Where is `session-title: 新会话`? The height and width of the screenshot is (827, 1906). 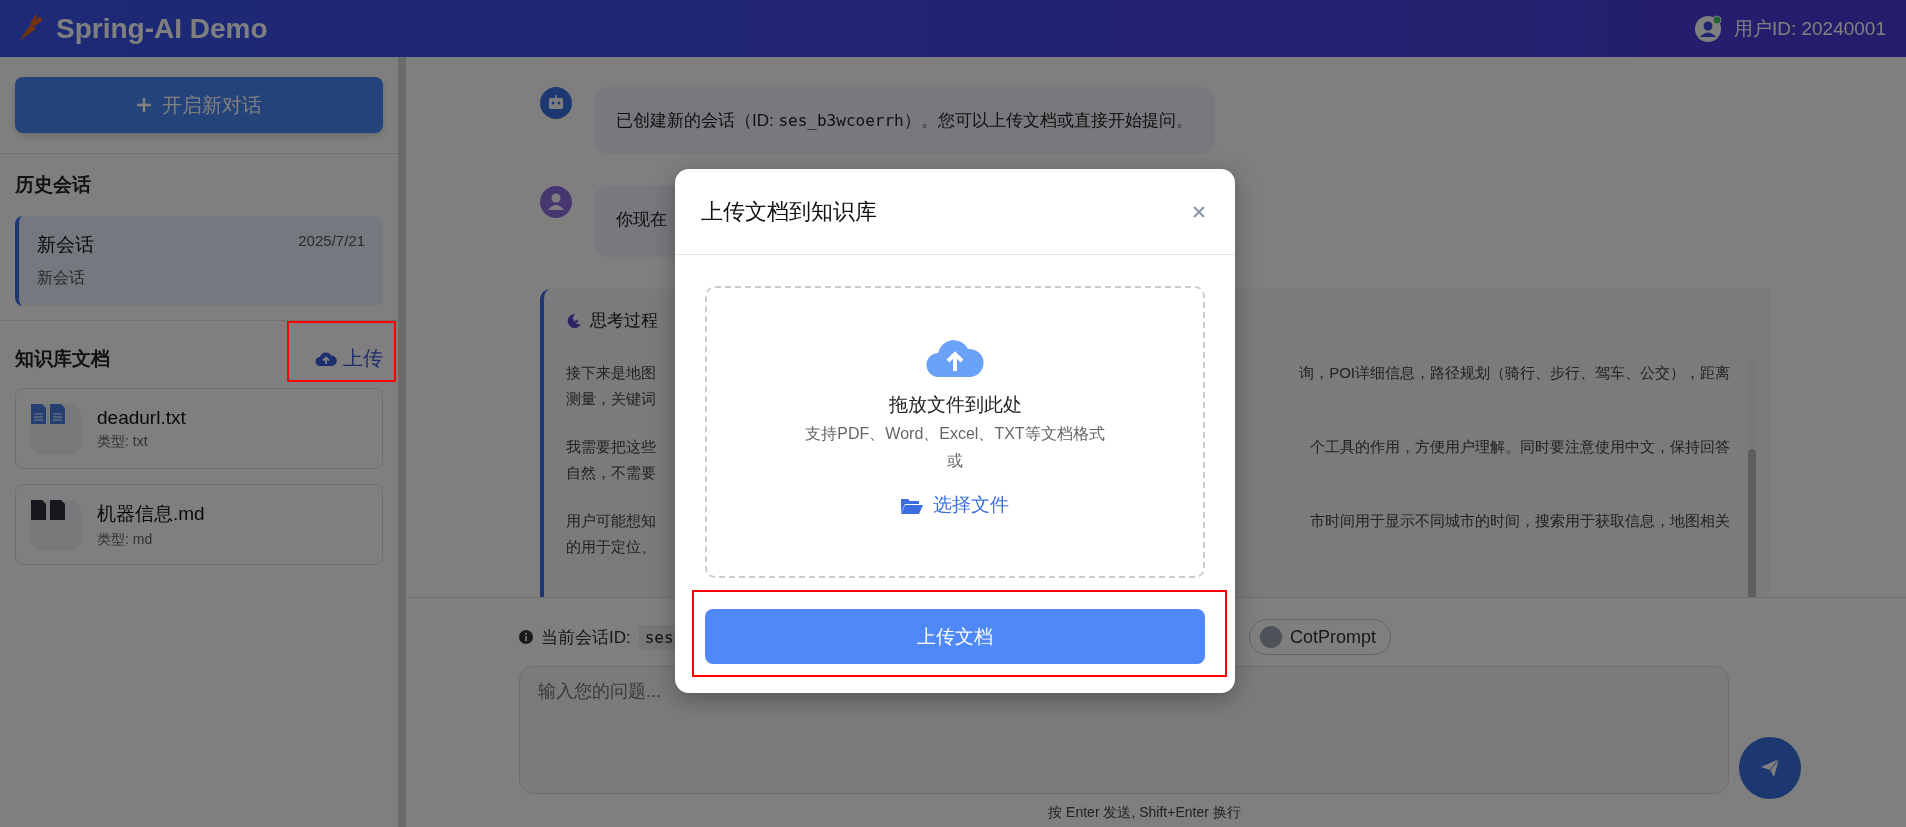
session-title: 新会话 is located at coordinates (65, 245).